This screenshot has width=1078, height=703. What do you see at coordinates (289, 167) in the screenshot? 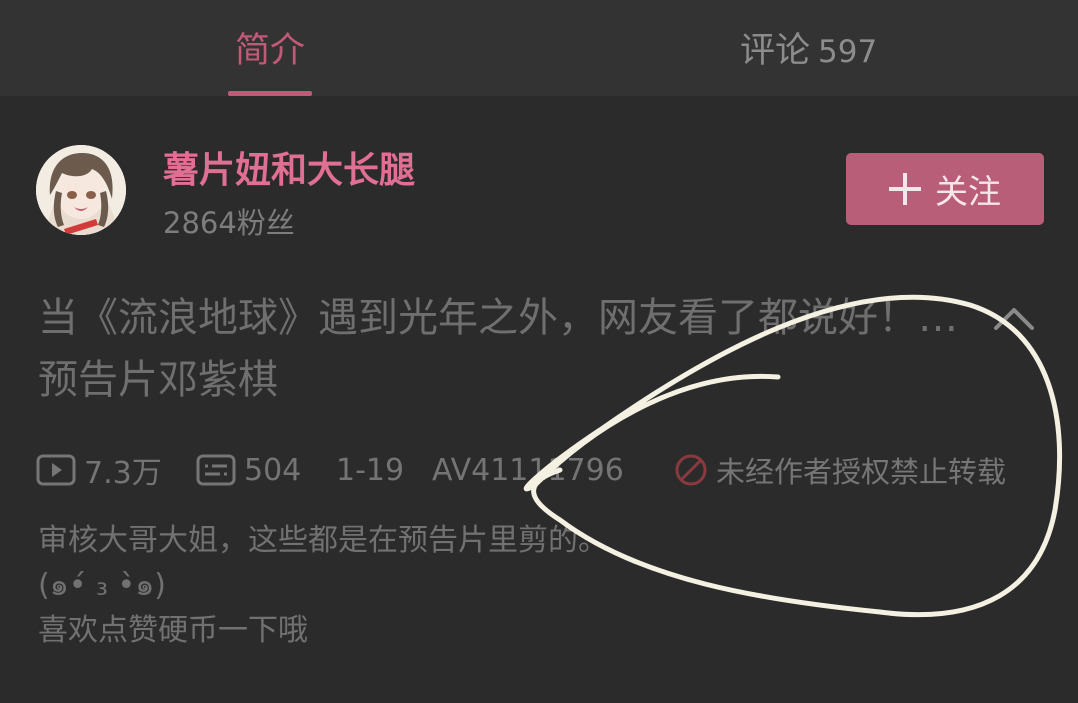
I see `uploader-name: 薯片妞和大长腿` at bounding box center [289, 167].